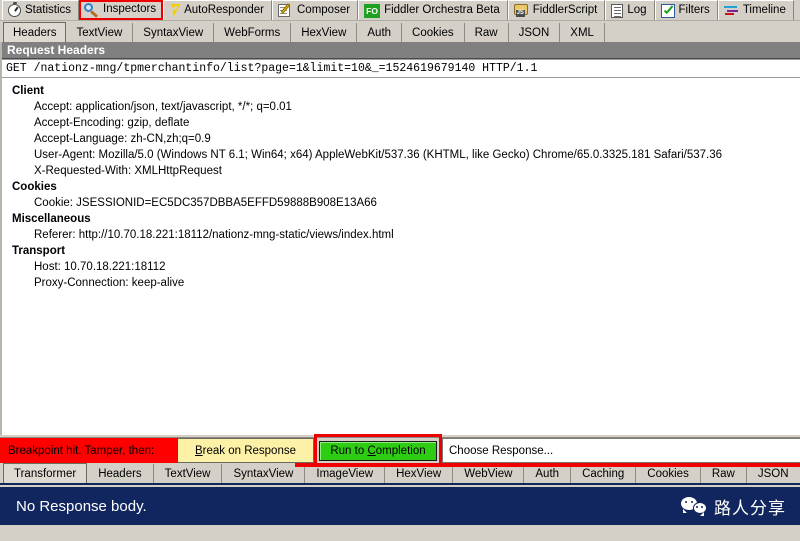 The height and width of the screenshot is (541, 800). Describe the element at coordinates (764, 9) in the screenshot. I see `main-tab-label: Timeline` at that location.